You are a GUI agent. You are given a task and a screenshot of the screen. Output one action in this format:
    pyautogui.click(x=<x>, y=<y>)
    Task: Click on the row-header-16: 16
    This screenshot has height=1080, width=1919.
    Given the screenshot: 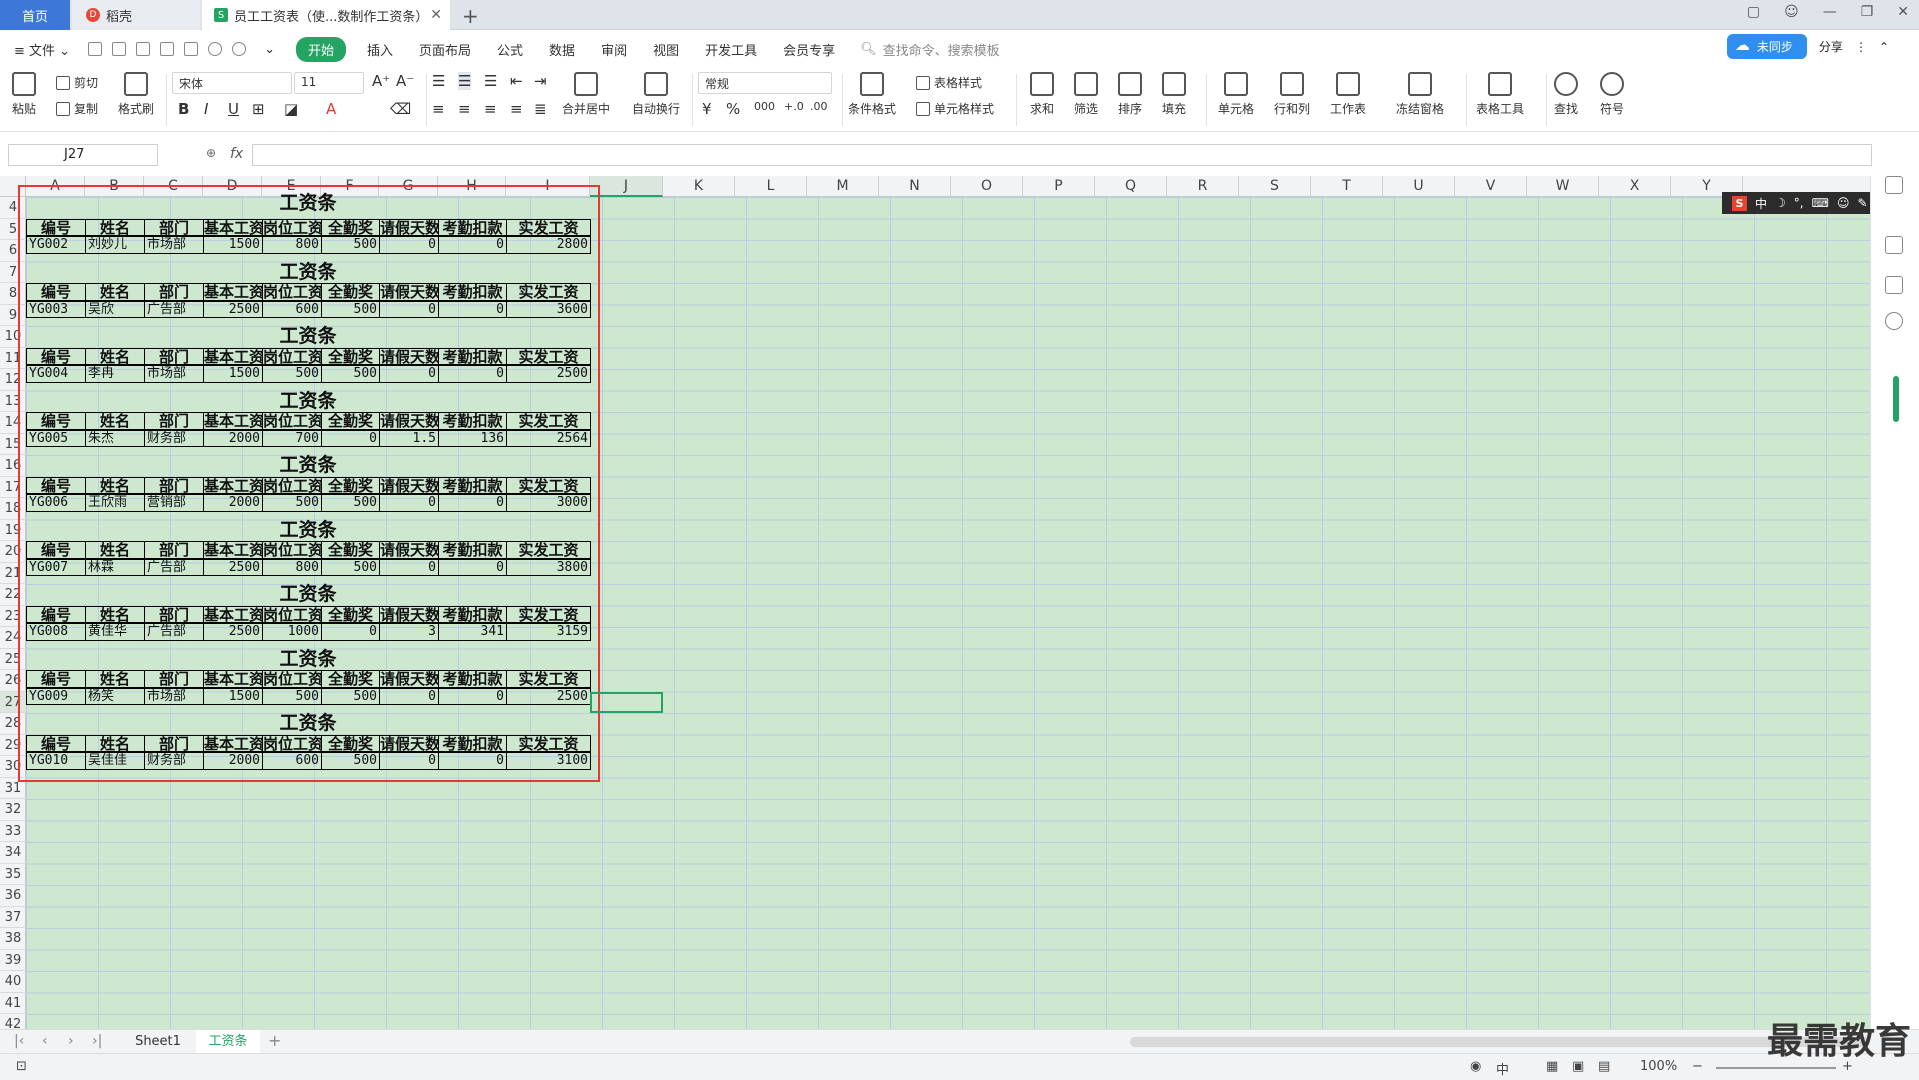 What is the action you would take?
    pyautogui.click(x=13, y=466)
    